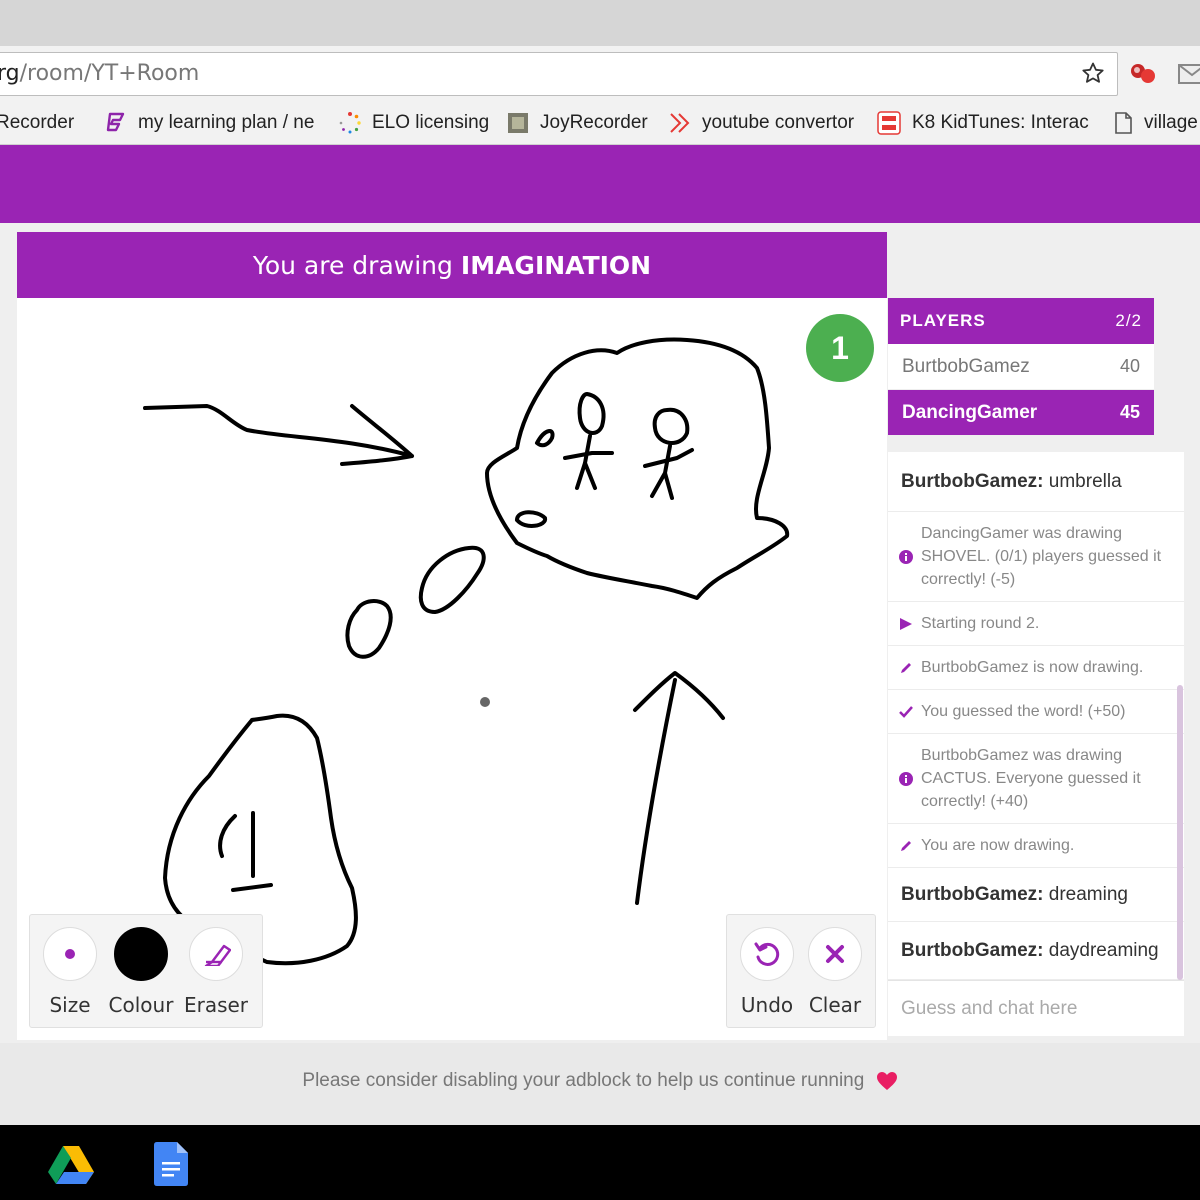 The height and width of the screenshot is (1200, 1200). I want to click on bookmark-village: village, so click(1156, 123).